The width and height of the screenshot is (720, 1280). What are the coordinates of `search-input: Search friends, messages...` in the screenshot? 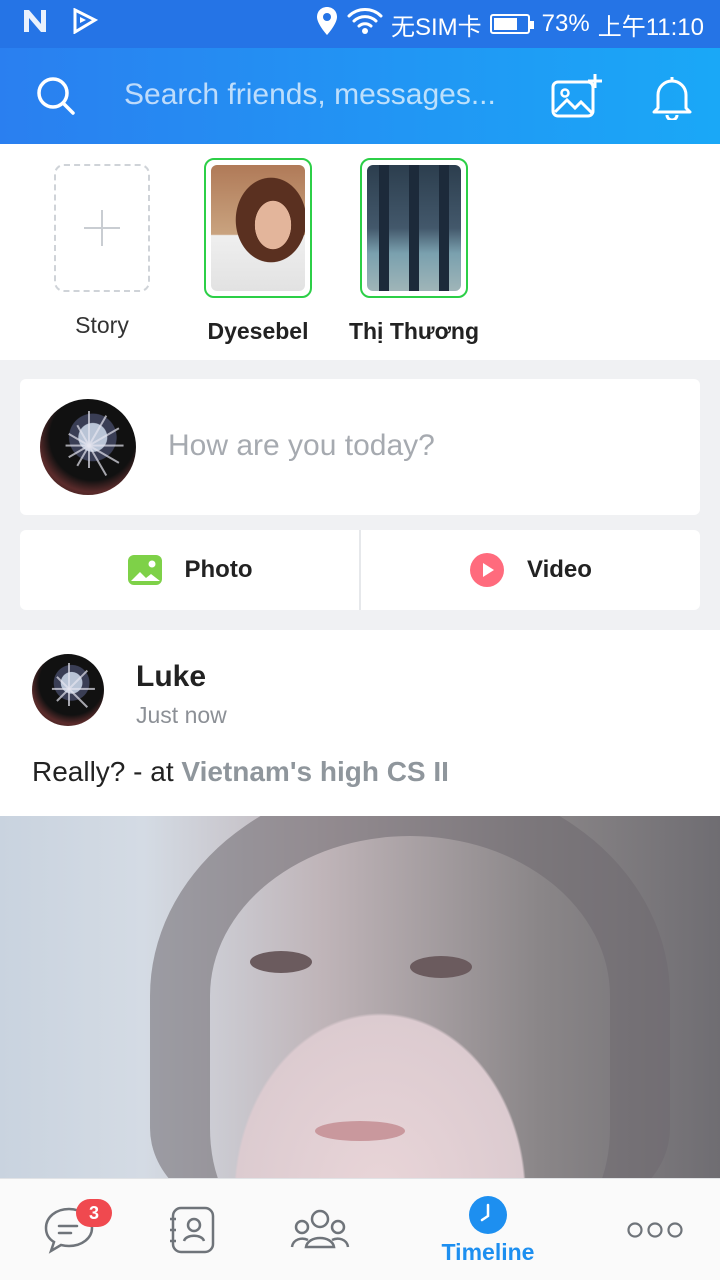 It's located at (324, 95).